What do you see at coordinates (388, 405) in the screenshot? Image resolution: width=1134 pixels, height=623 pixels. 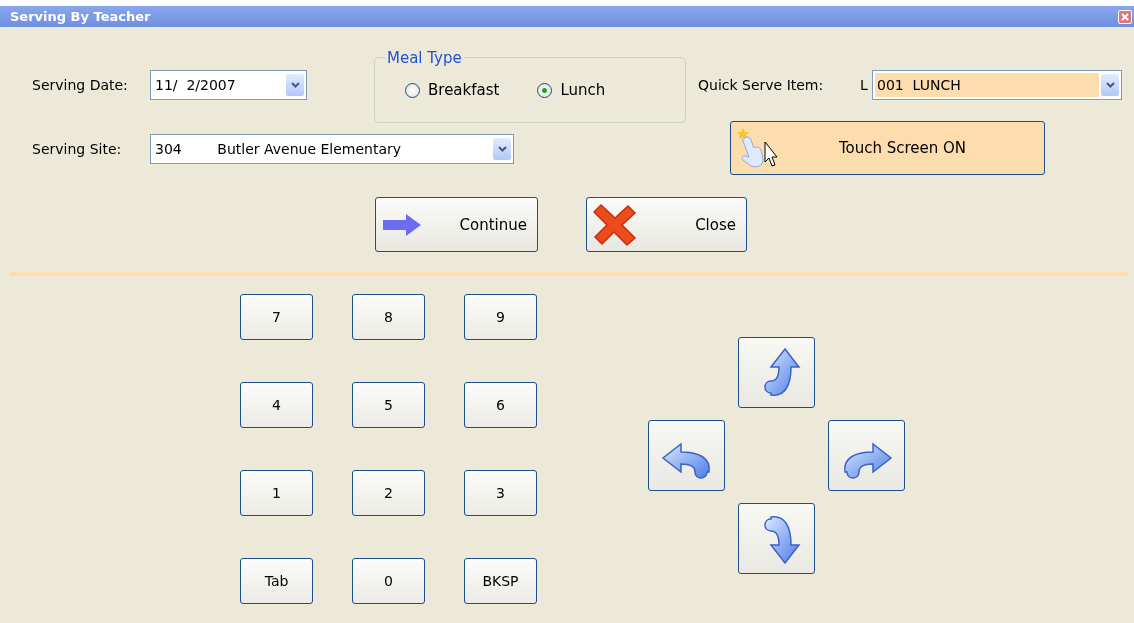 I see `keypad-key: 5` at bounding box center [388, 405].